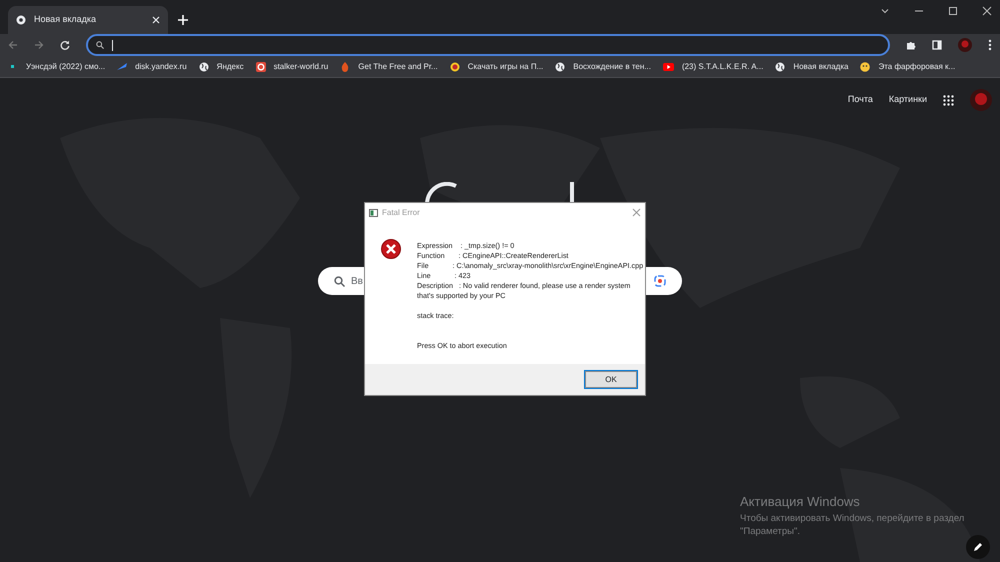 The width and height of the screenshot is (1000, 562). What do you see at coordinates (907, 100) in the screenshot?
I see `header-link: Картинки` at bounding box center [907, 100].